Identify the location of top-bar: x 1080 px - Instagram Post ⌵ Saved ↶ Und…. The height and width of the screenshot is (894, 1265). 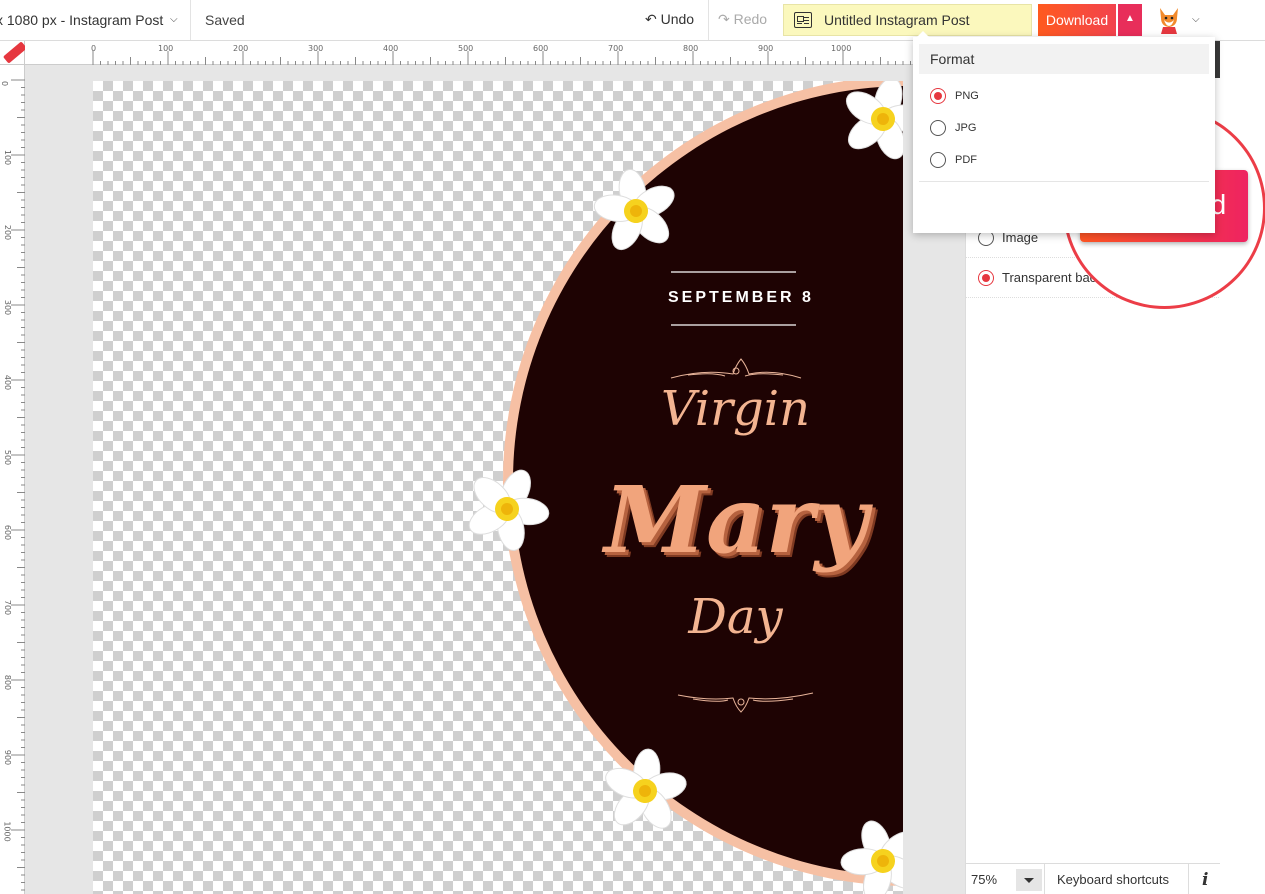
(632, 20).